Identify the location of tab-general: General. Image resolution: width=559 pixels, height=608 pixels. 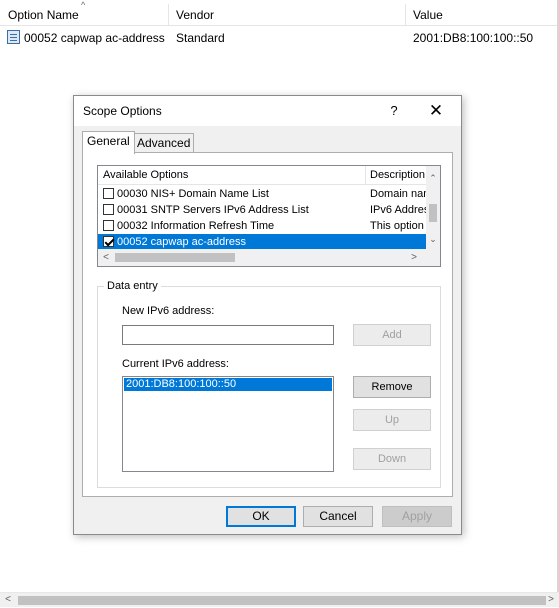
(108, 142).